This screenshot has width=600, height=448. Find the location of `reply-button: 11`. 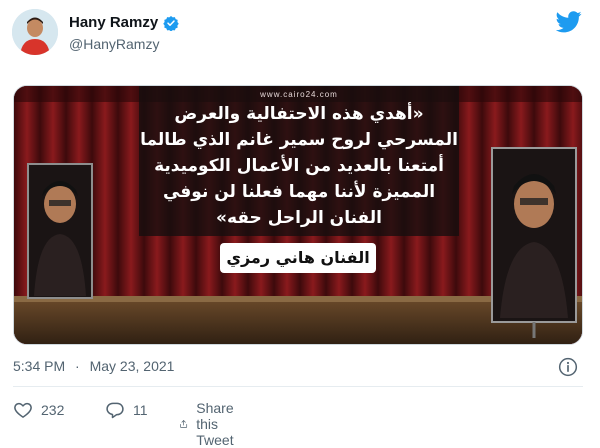

reply-button: 11 is located at coordinates (126, 410).